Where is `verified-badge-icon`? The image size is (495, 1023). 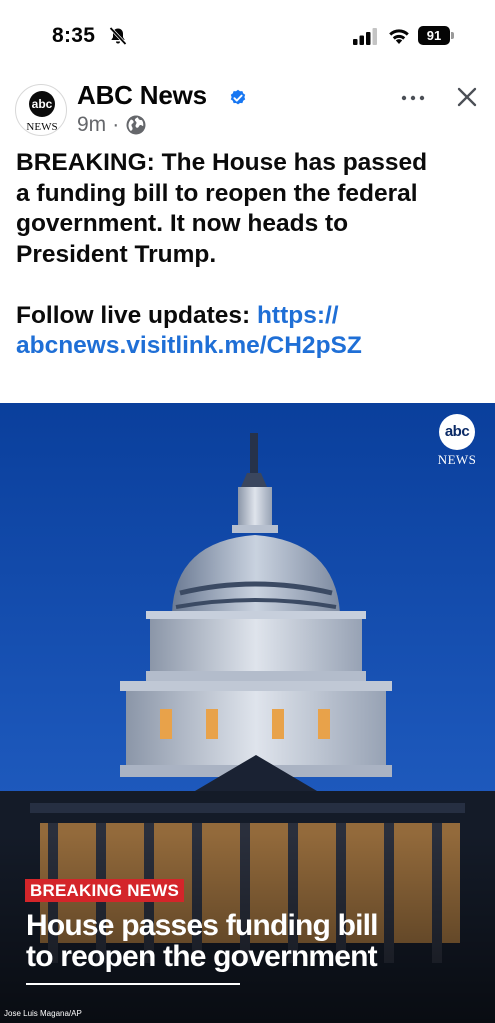 verified-badge-icon is located at coordinates (238, 97).